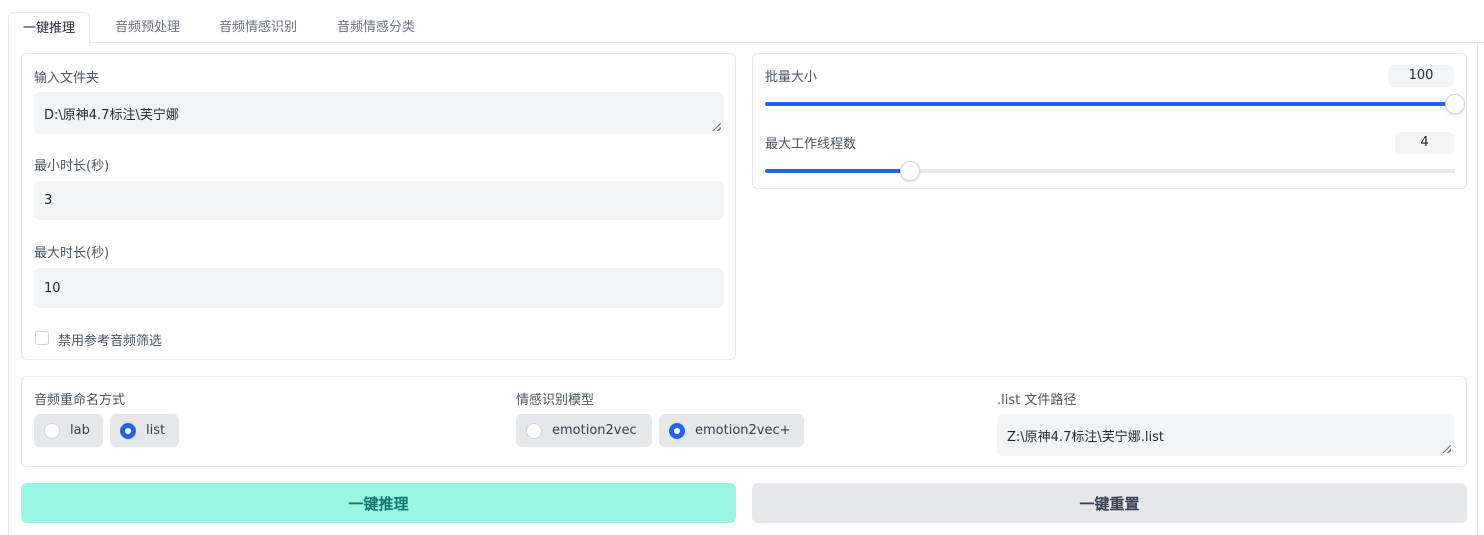 The height and width of the screenshot is (535, 1484). Describe the element at coordinates (80, 430) in the screenshot. I see `rename-option-lab-label: lab` at that location.